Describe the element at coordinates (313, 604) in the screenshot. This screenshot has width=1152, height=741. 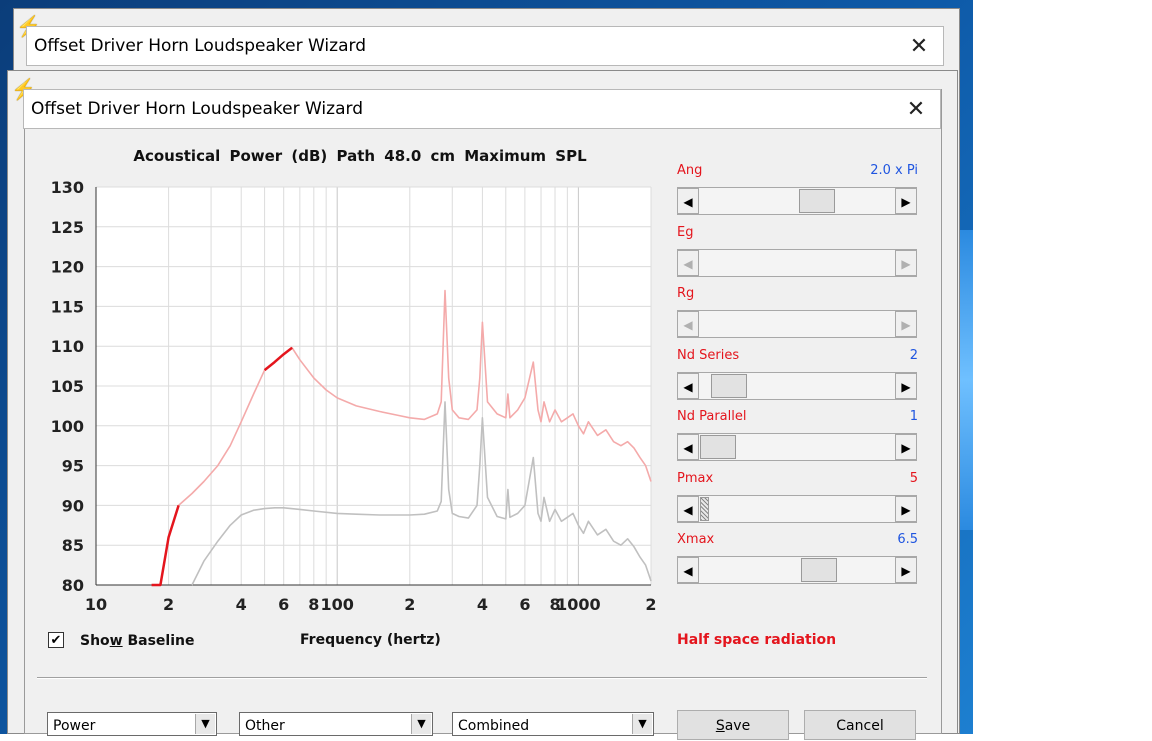
I see `x-tick-label: 8` at that location.